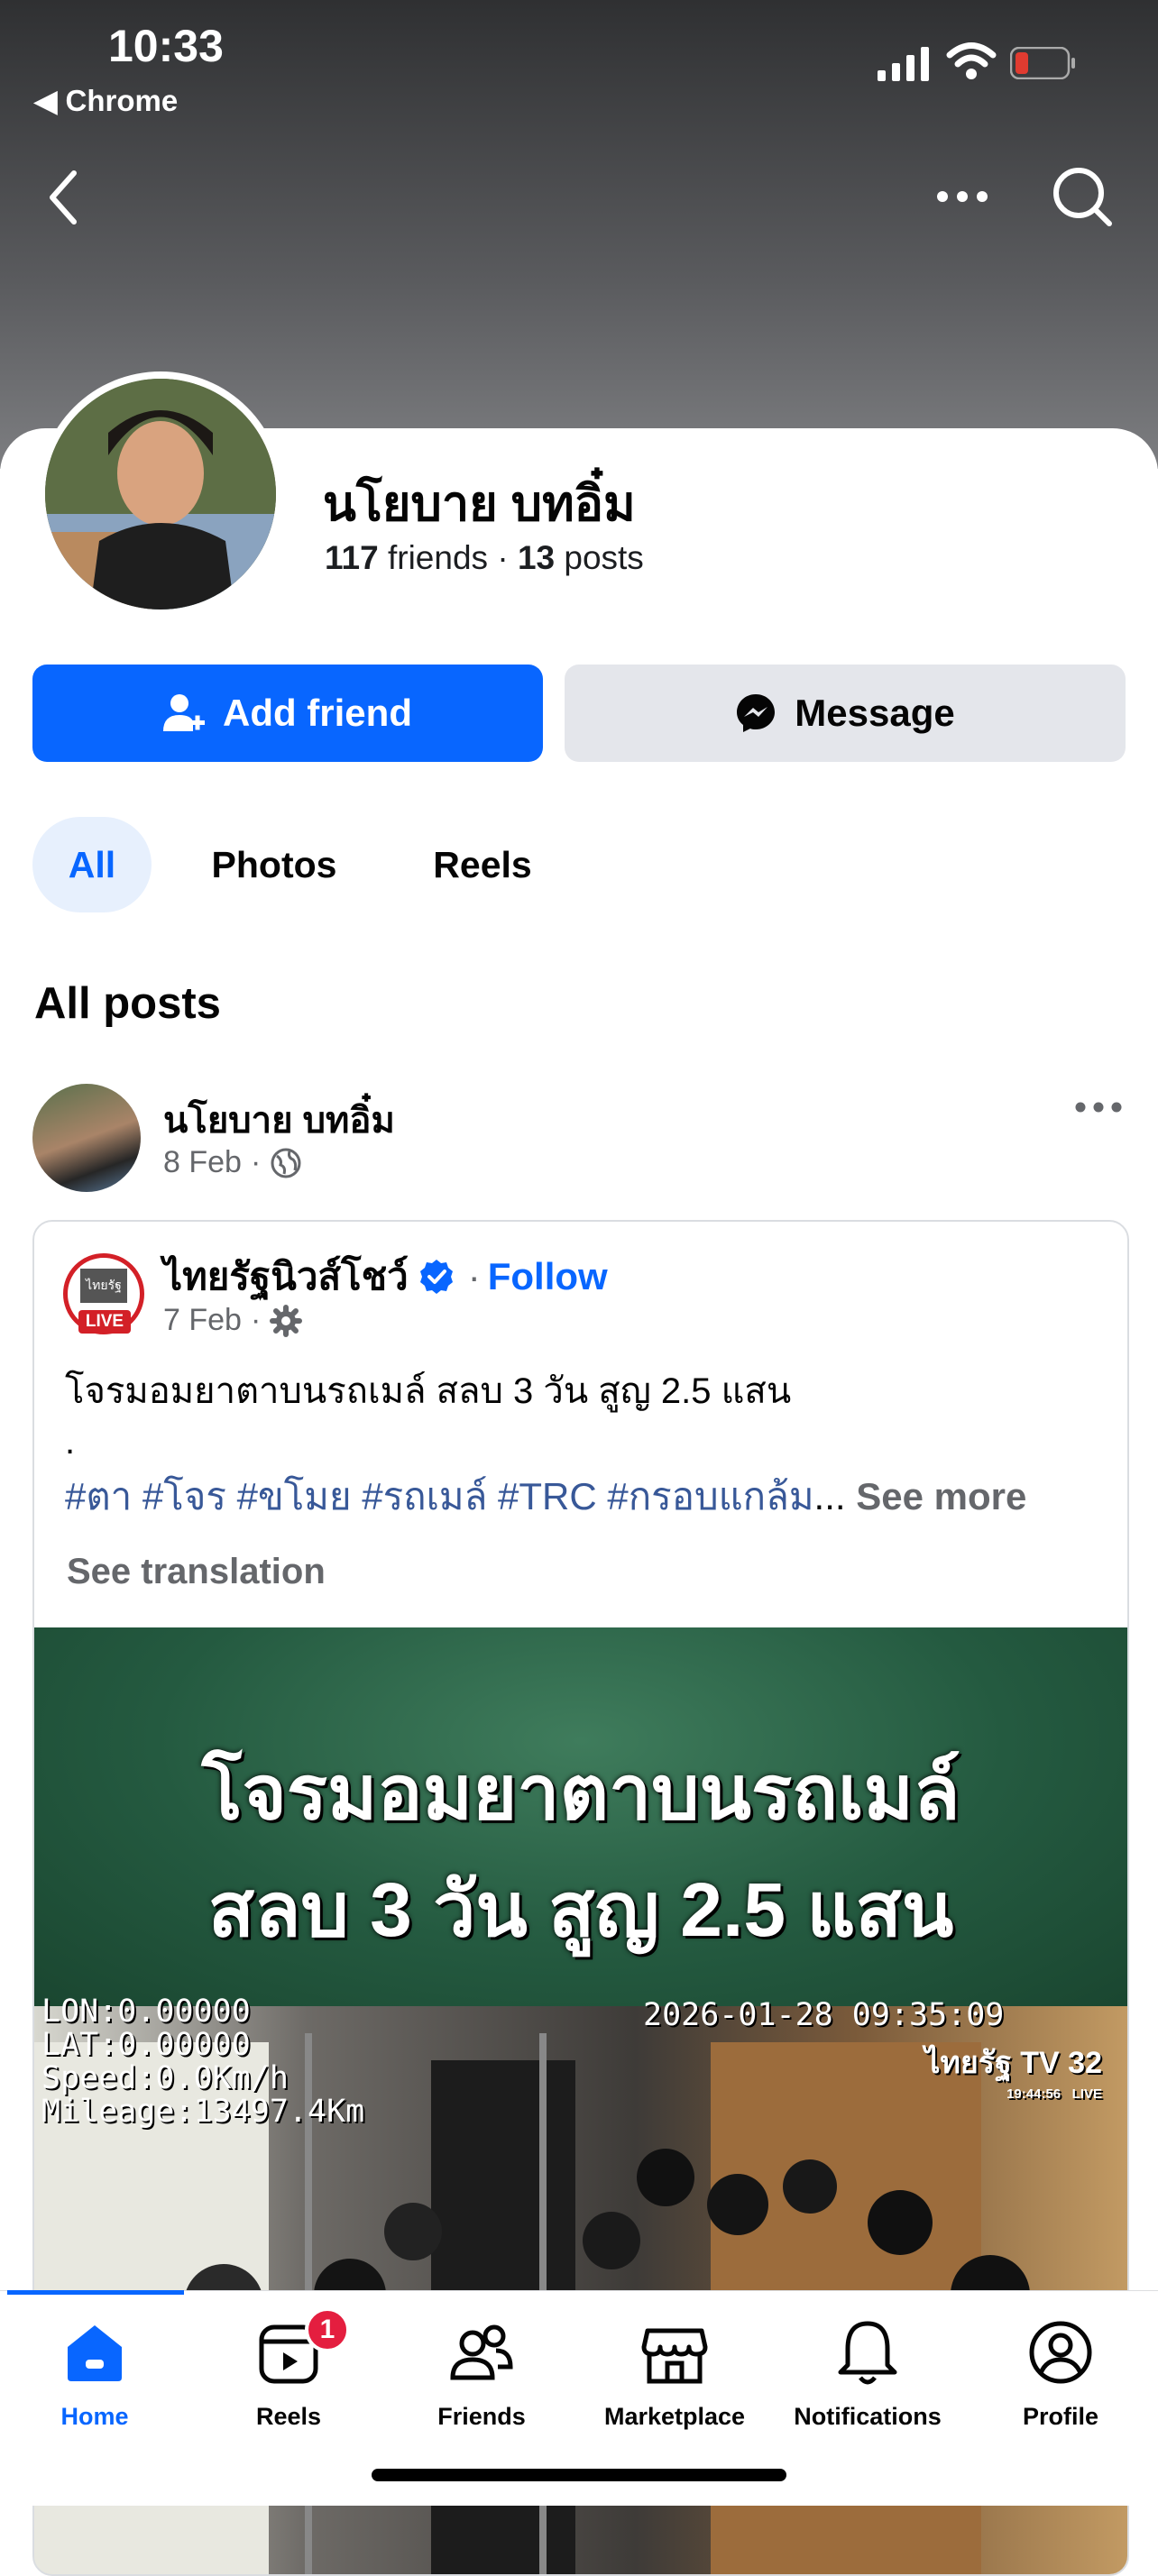 The image size is (1158, 2576). Describe the element at coordinates (1086, 2094) in the screenshot. I see `tv-live: LIVE` at that location.